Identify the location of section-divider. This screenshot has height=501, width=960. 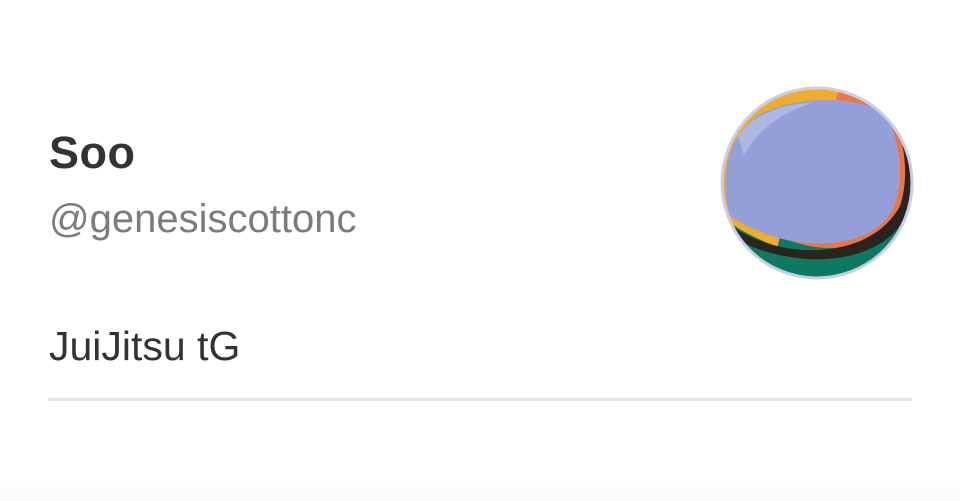
(480, 399).